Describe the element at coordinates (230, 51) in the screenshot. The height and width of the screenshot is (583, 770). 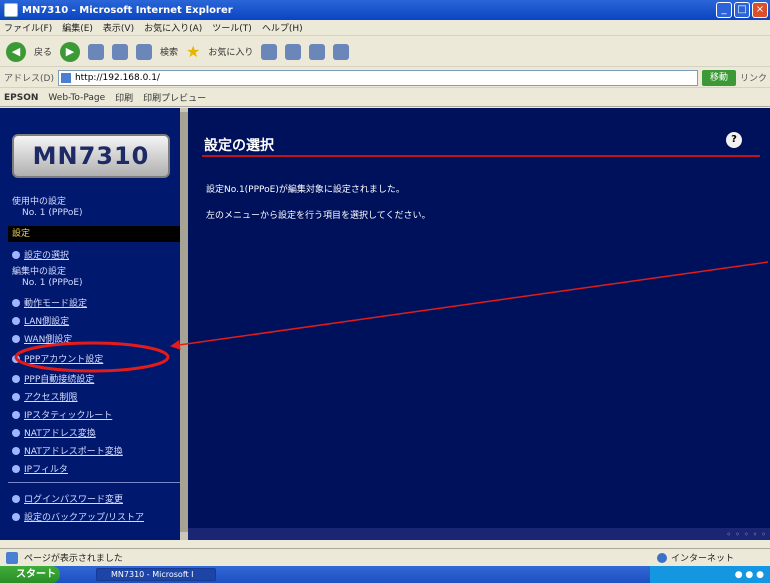
I see `favorites-label: お気に入り` at that location.